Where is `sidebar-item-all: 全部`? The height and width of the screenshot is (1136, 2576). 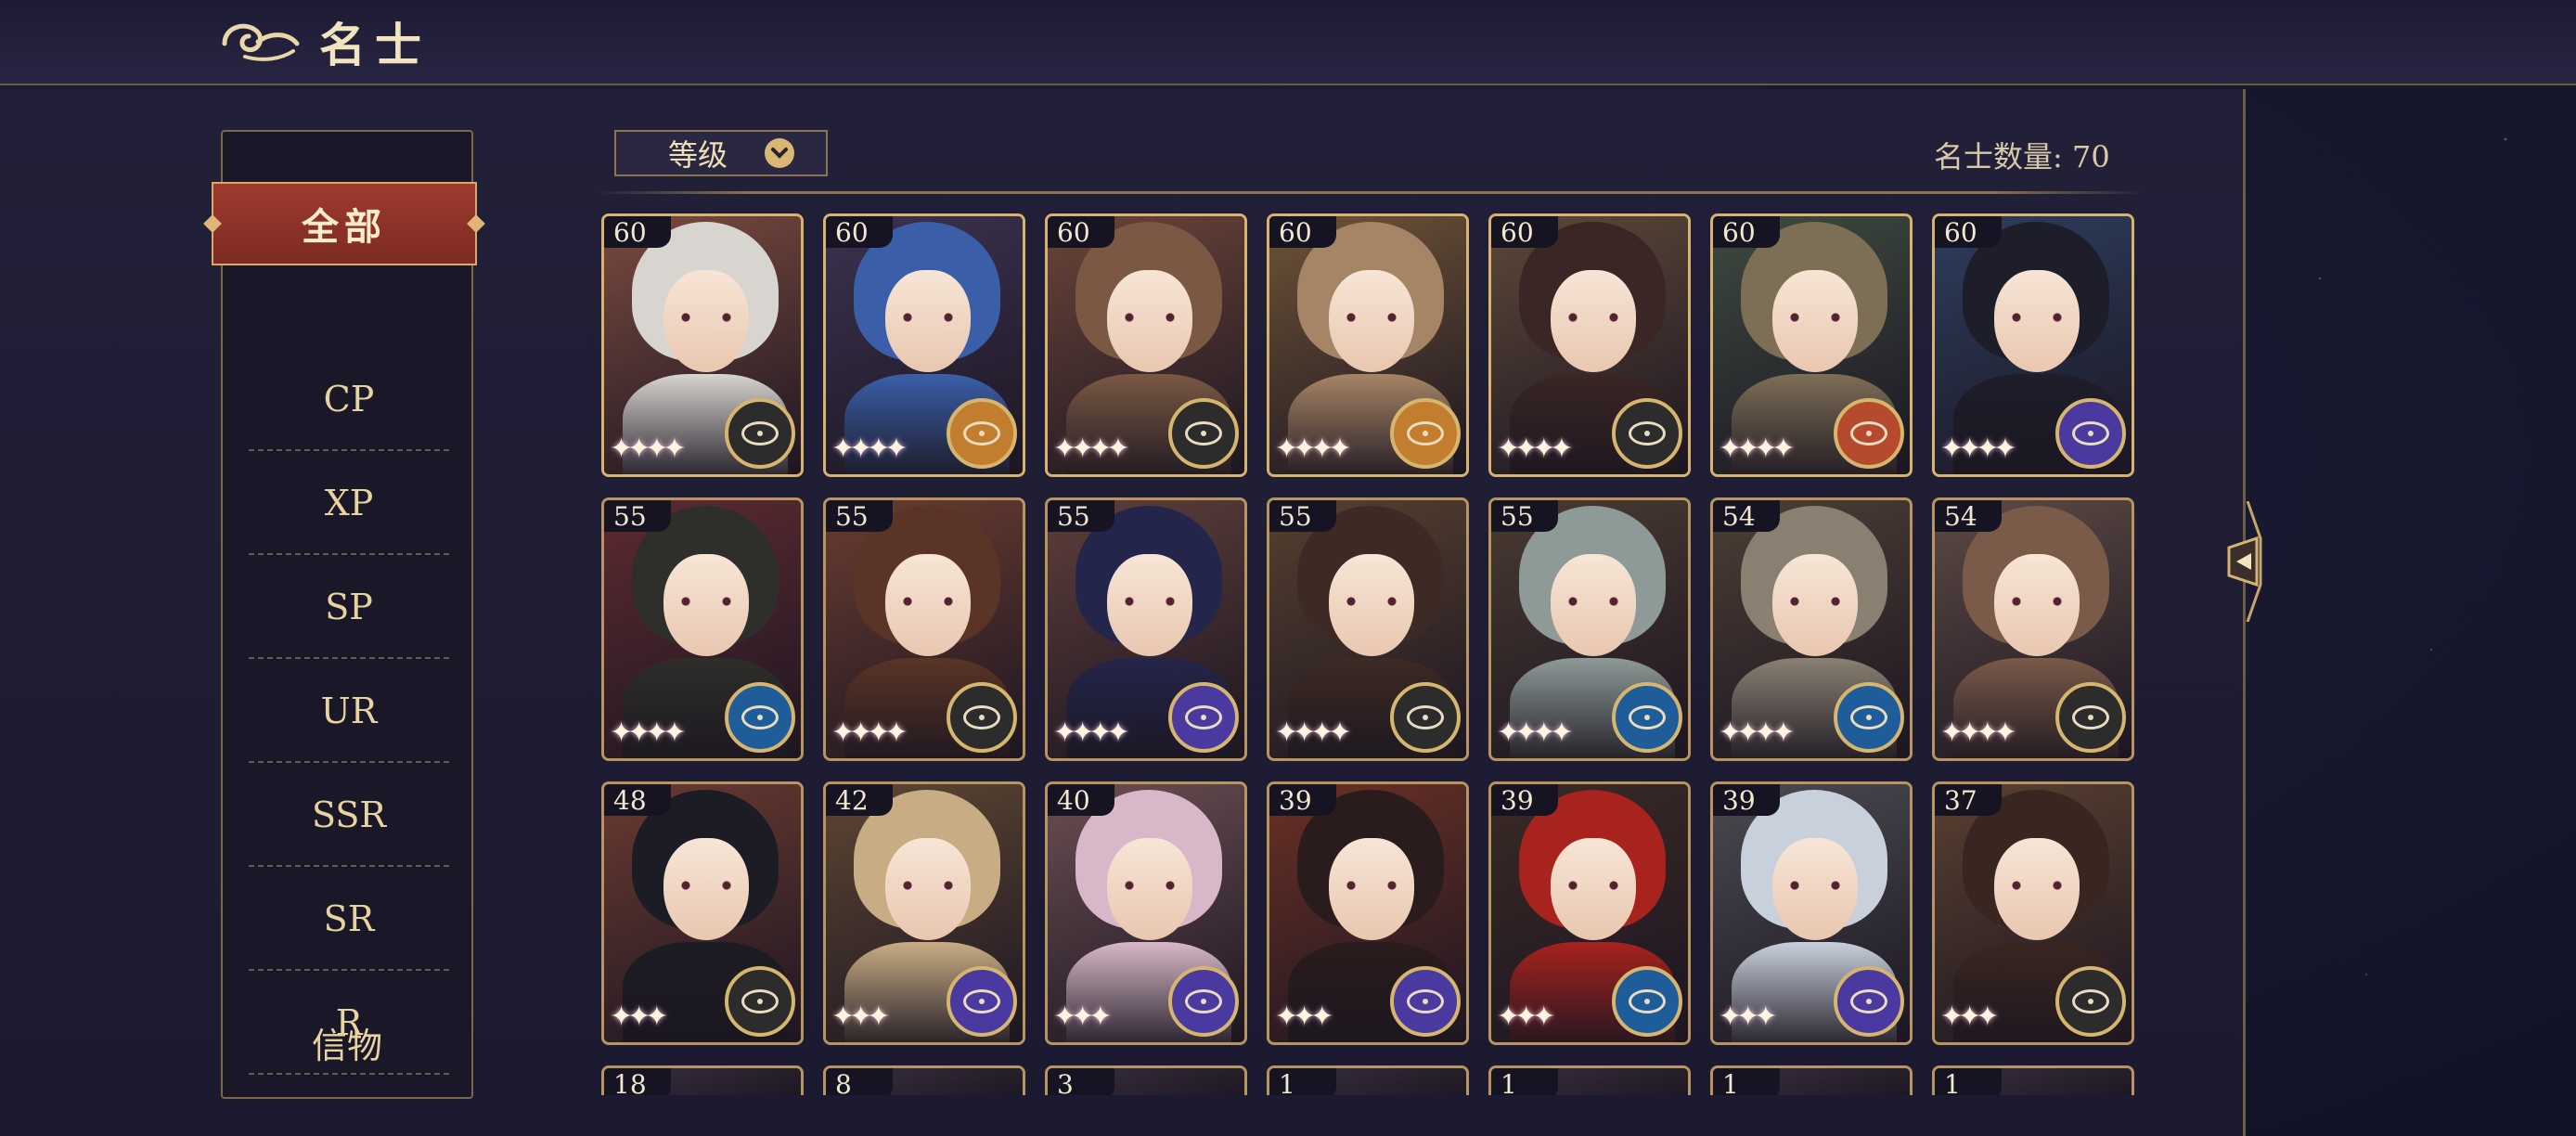
sidebar-item-all: 全部 is located at coordinates (344, 223).